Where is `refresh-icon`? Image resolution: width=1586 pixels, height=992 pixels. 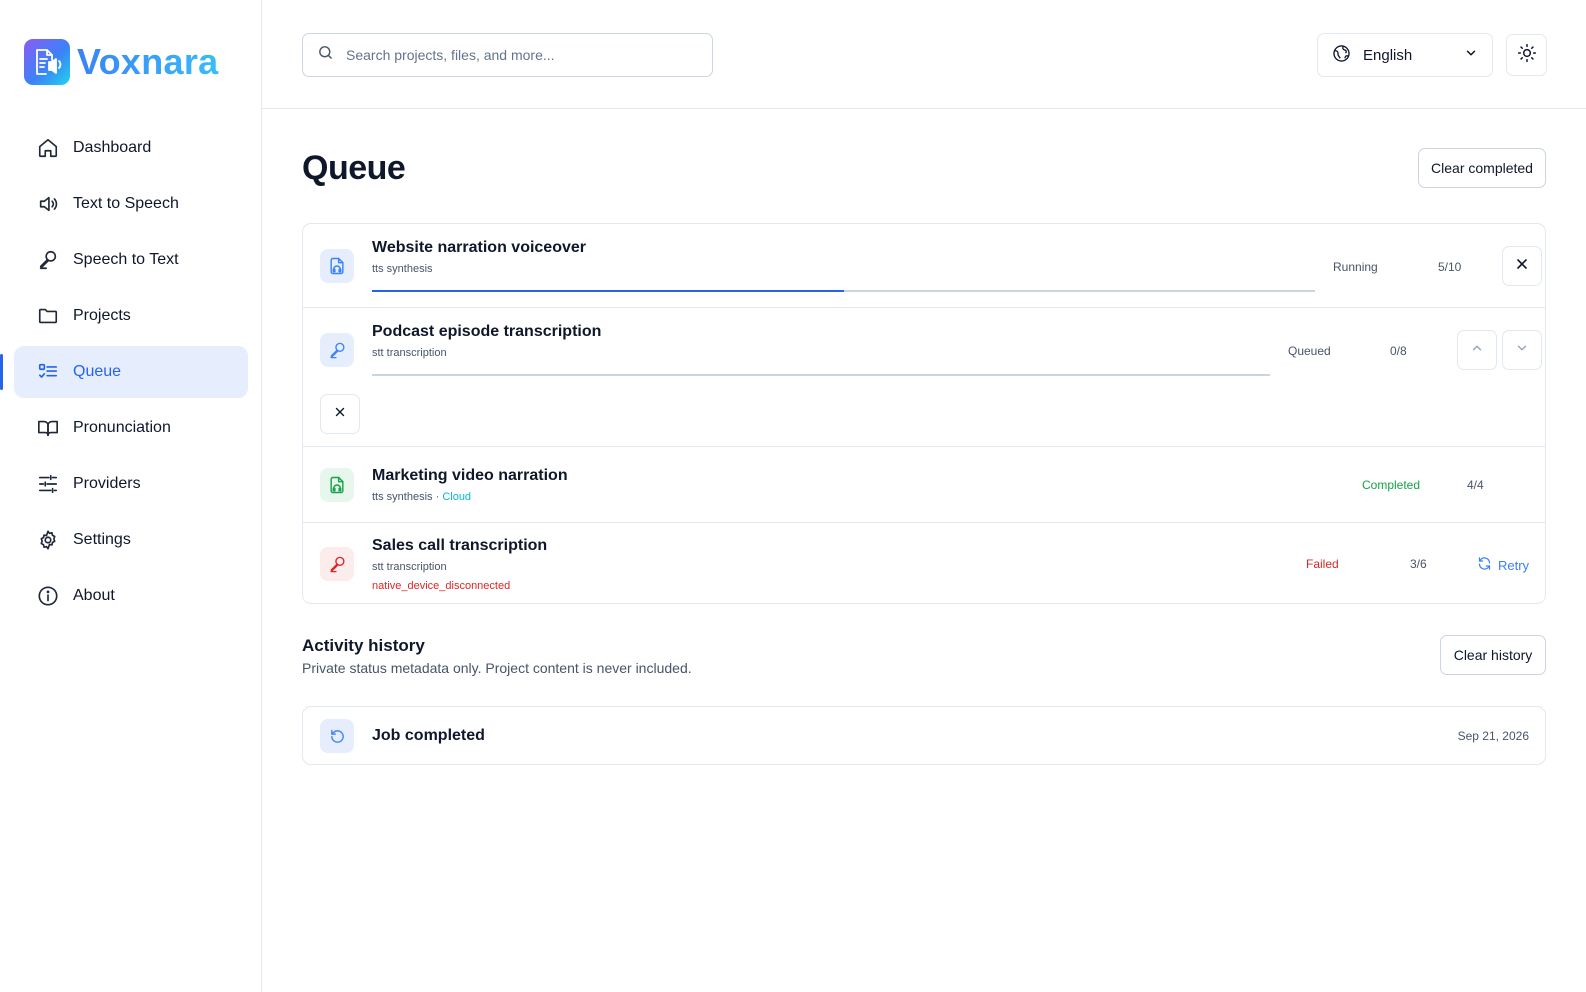 refresh-icon is located at coordinates (1484, 565).